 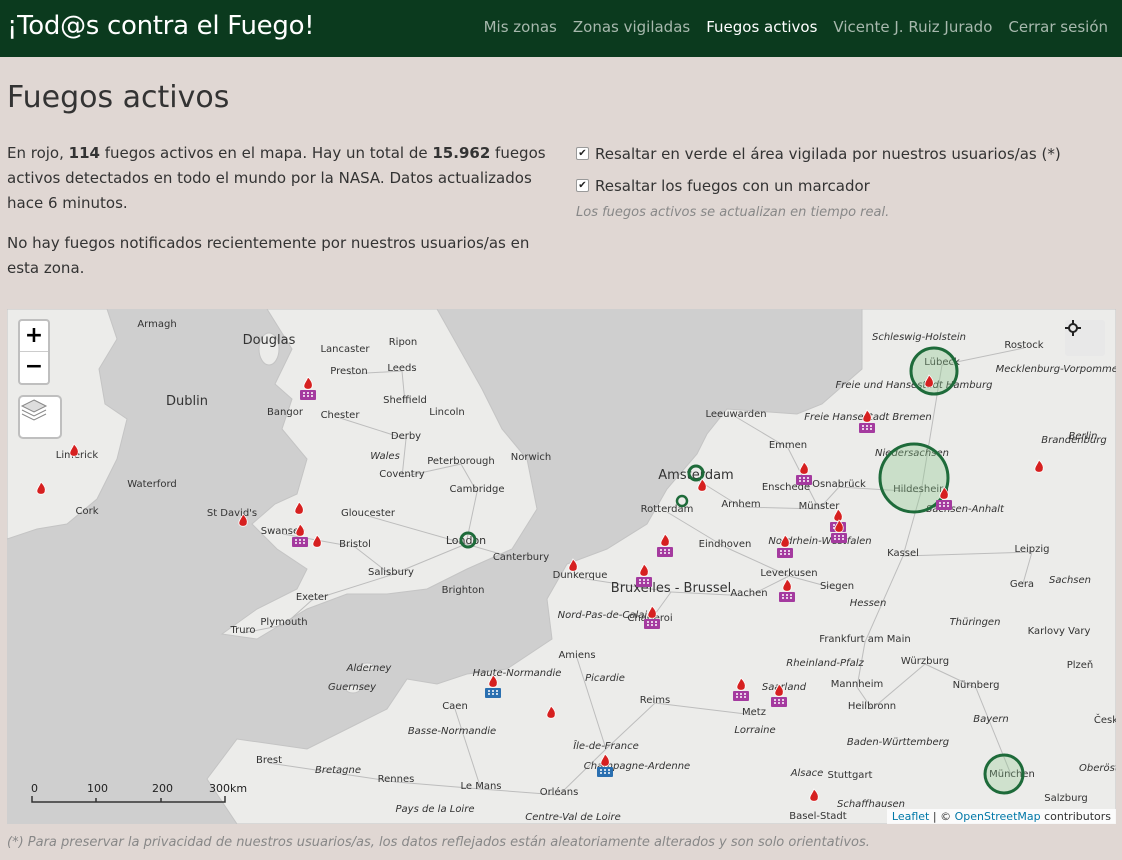 What do you see at coordinates (872, 706) in the screenshot?
I see `map-place-label: Heilbronn` at bounding box center [872, 706].